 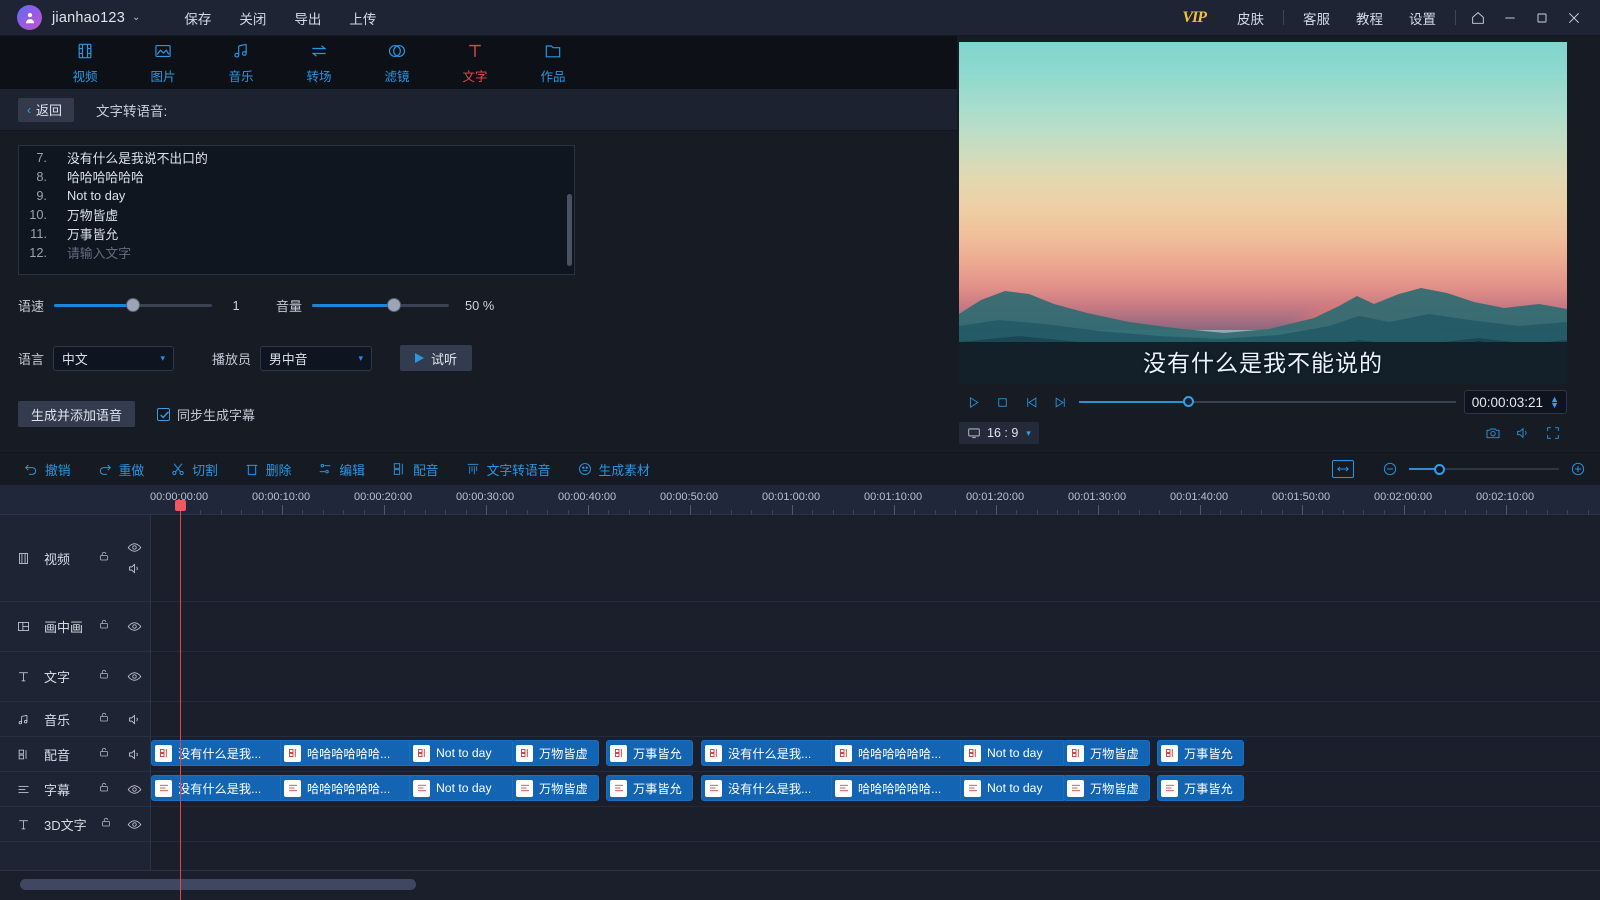 I want to click on fit-timeline-button, so click(x=1343, y=469).